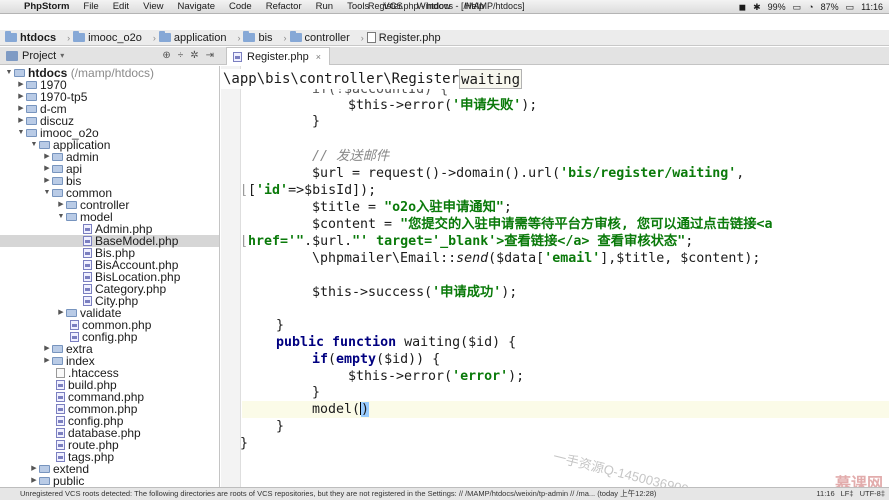 The width and height of the screenshot is (889, 500). What do you see at coordinates (197, 6) in the screenshot?
I see `menu-navigate: Navigate` at bounding box center [197, 6].